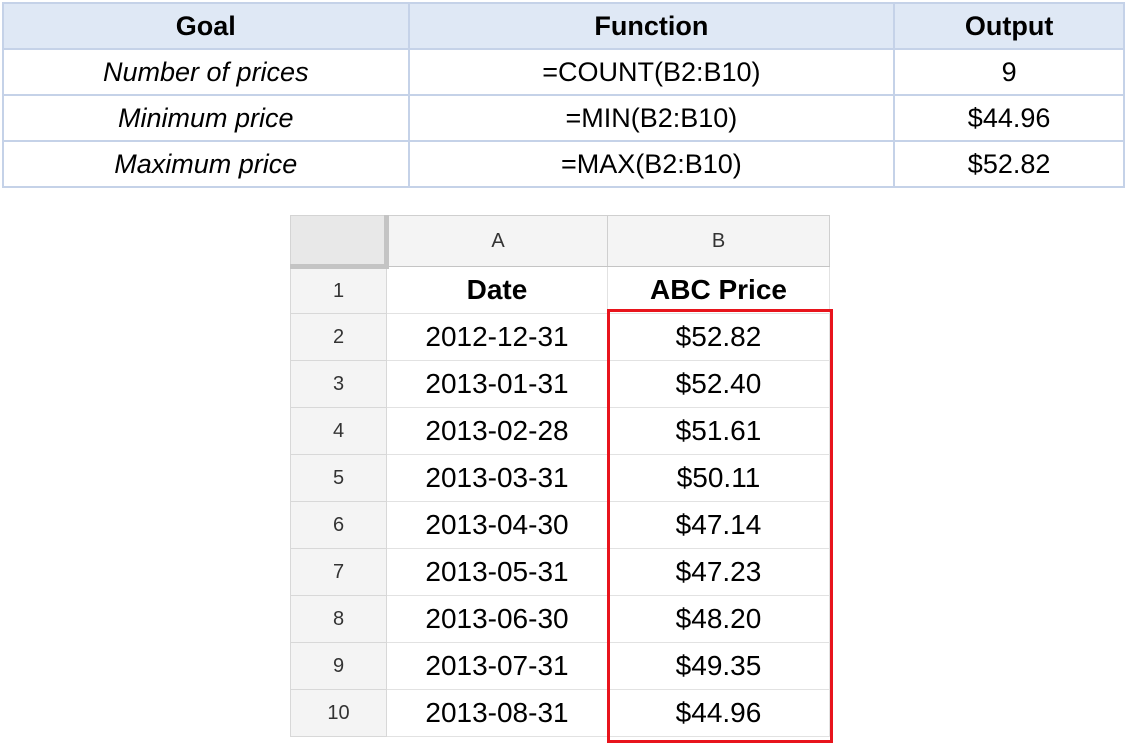  I want to click on row-header: 9, so click(338, 666).